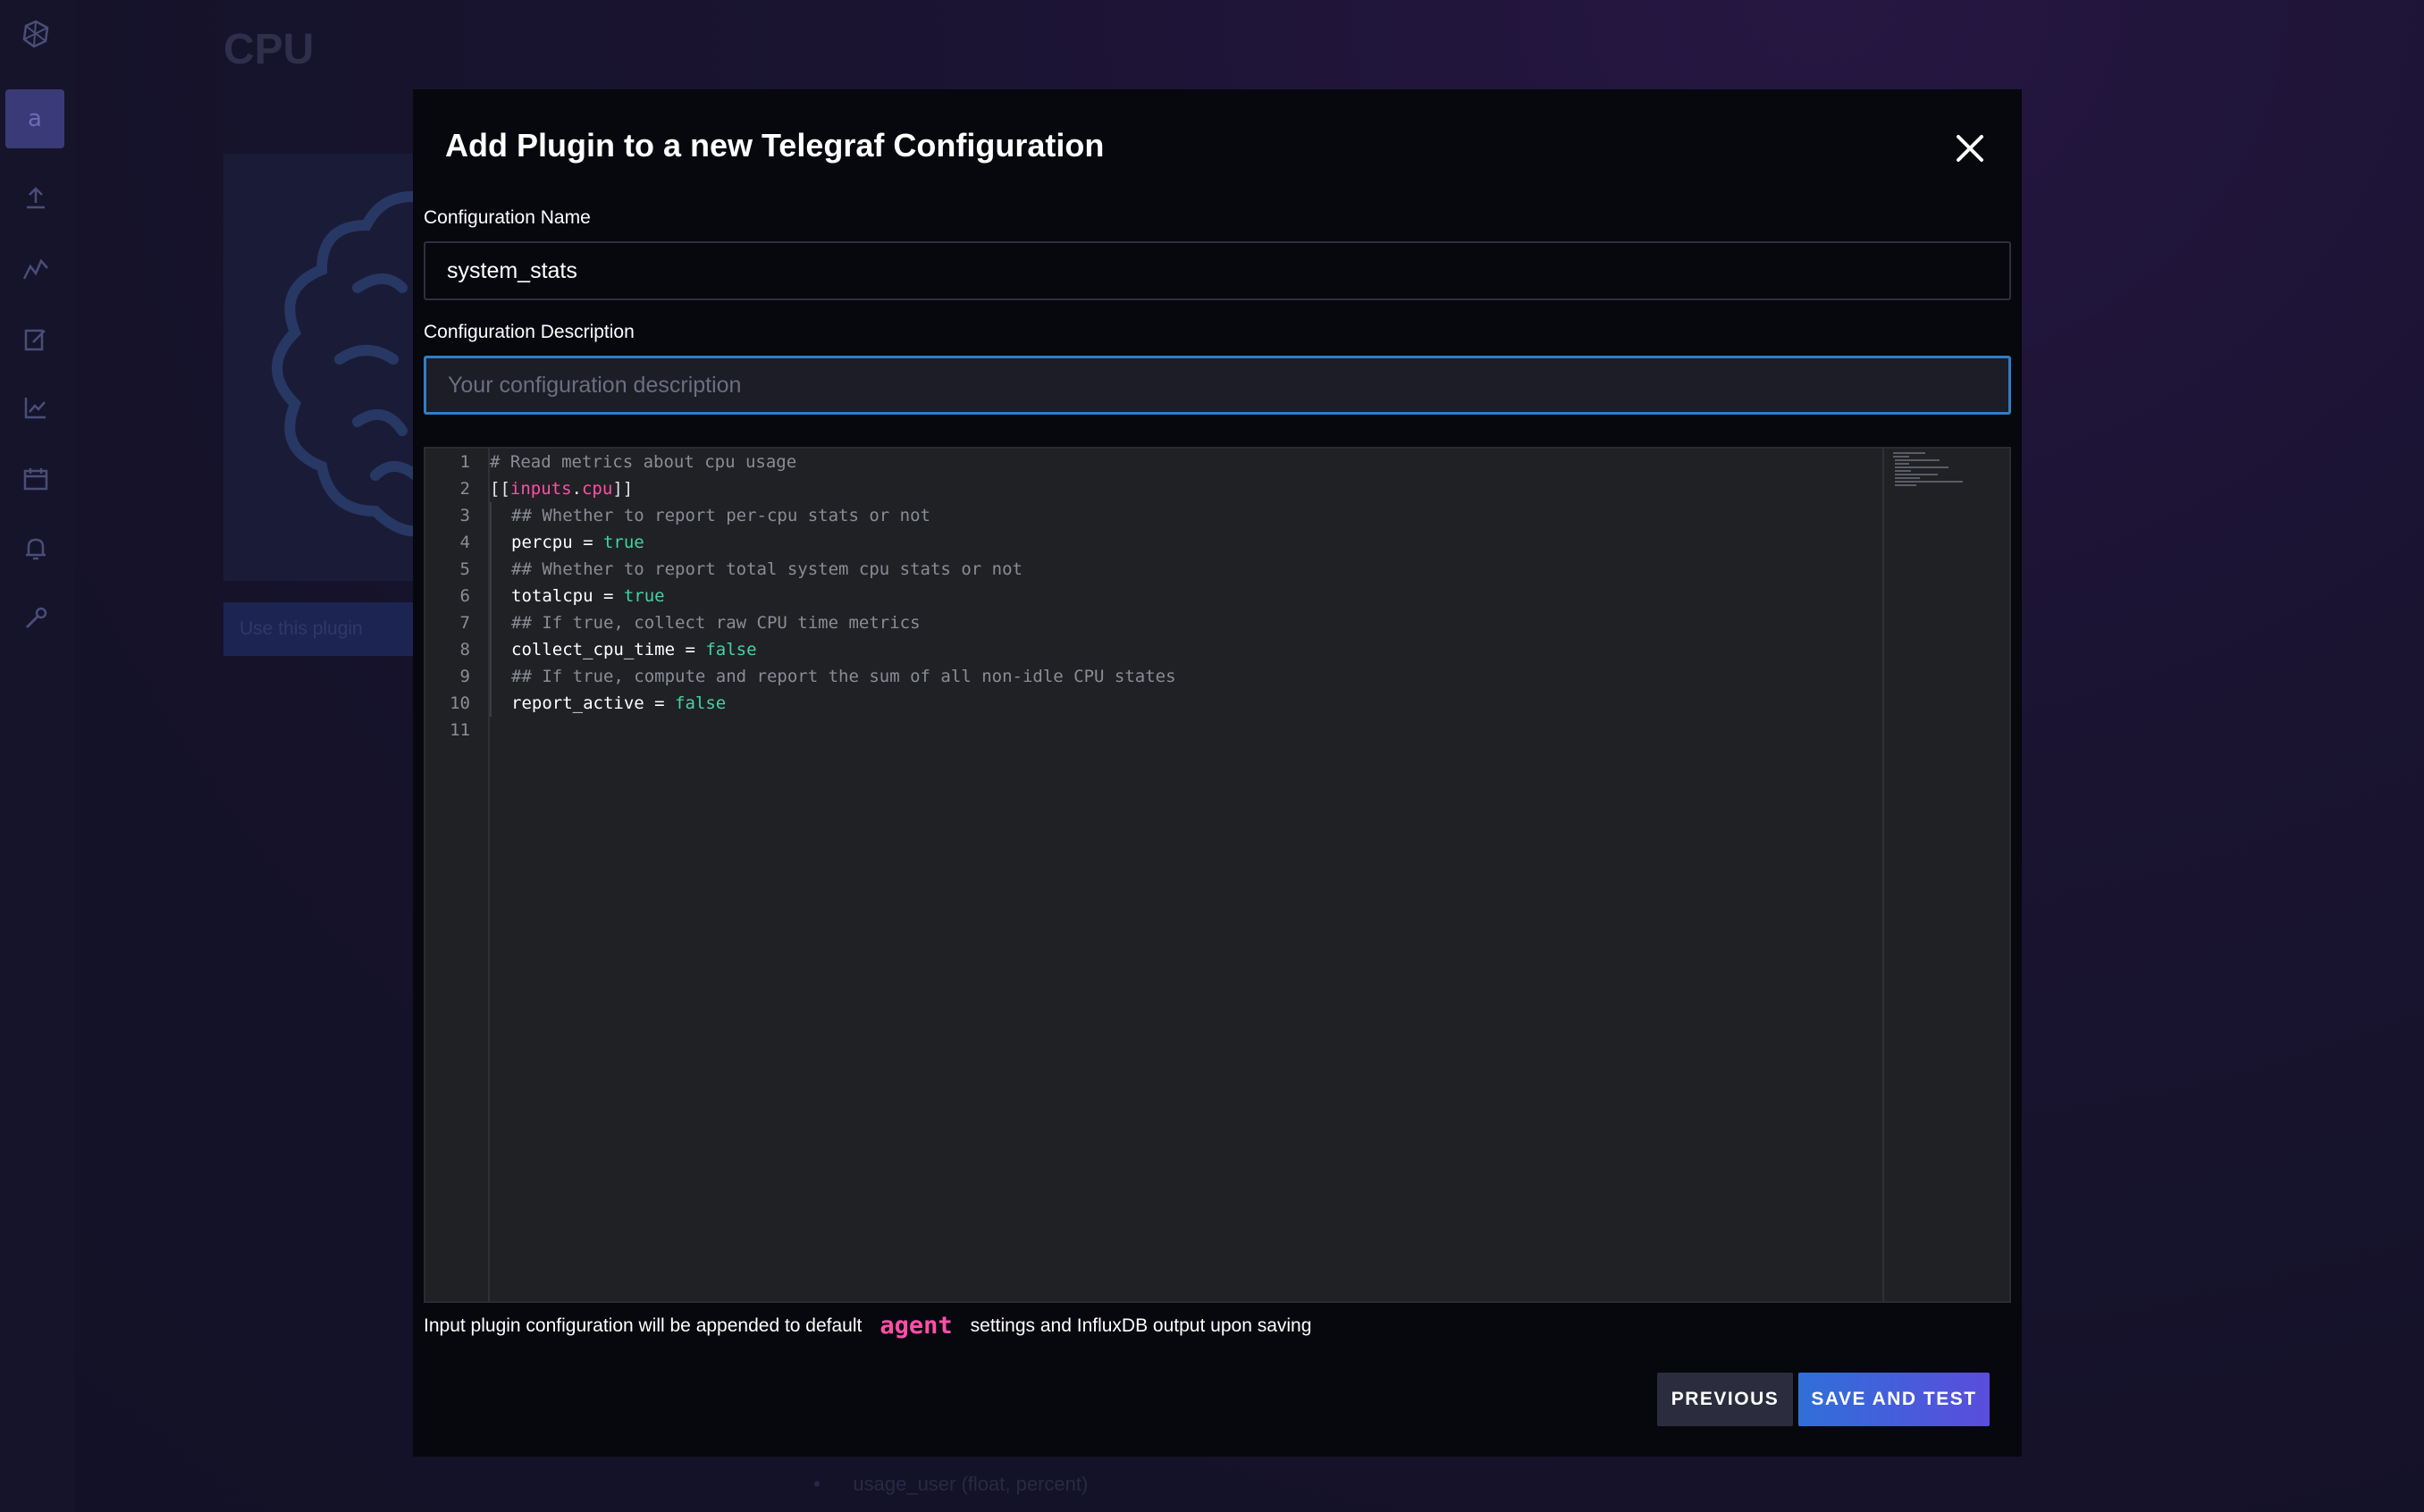 The image size is (2424, 1512). I want to click on line-number: 1, so click(465, 462).